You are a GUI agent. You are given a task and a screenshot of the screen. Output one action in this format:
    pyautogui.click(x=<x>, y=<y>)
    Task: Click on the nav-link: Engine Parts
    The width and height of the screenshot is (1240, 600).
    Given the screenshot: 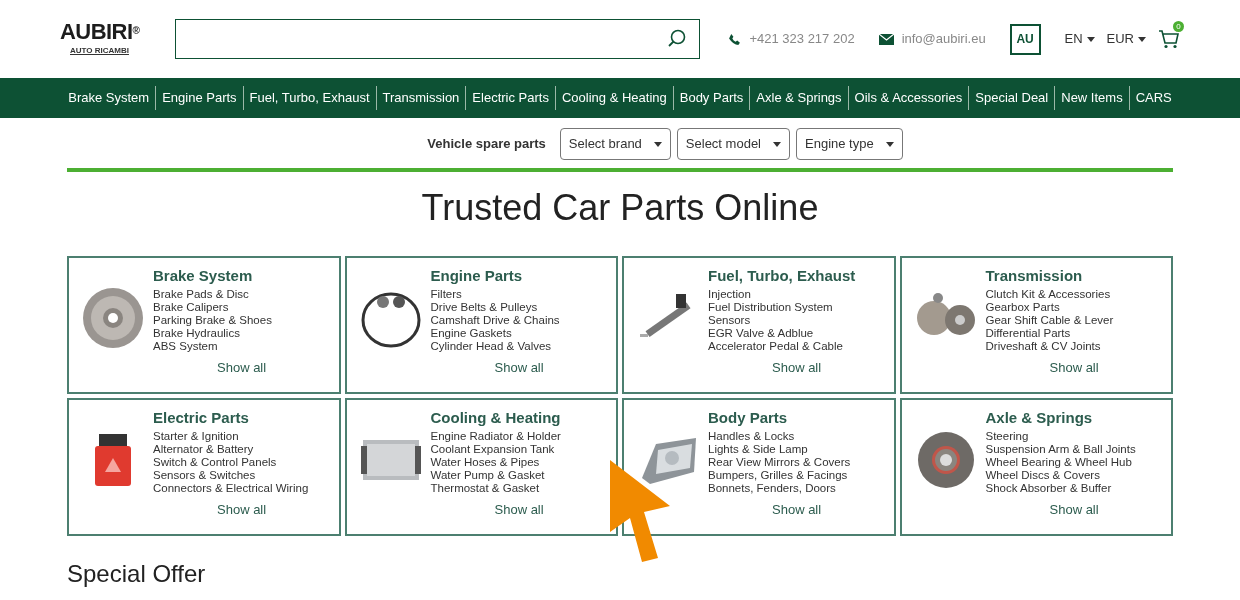 What is the action you would take?
    pyautogui.click(x=199, y=98)
    